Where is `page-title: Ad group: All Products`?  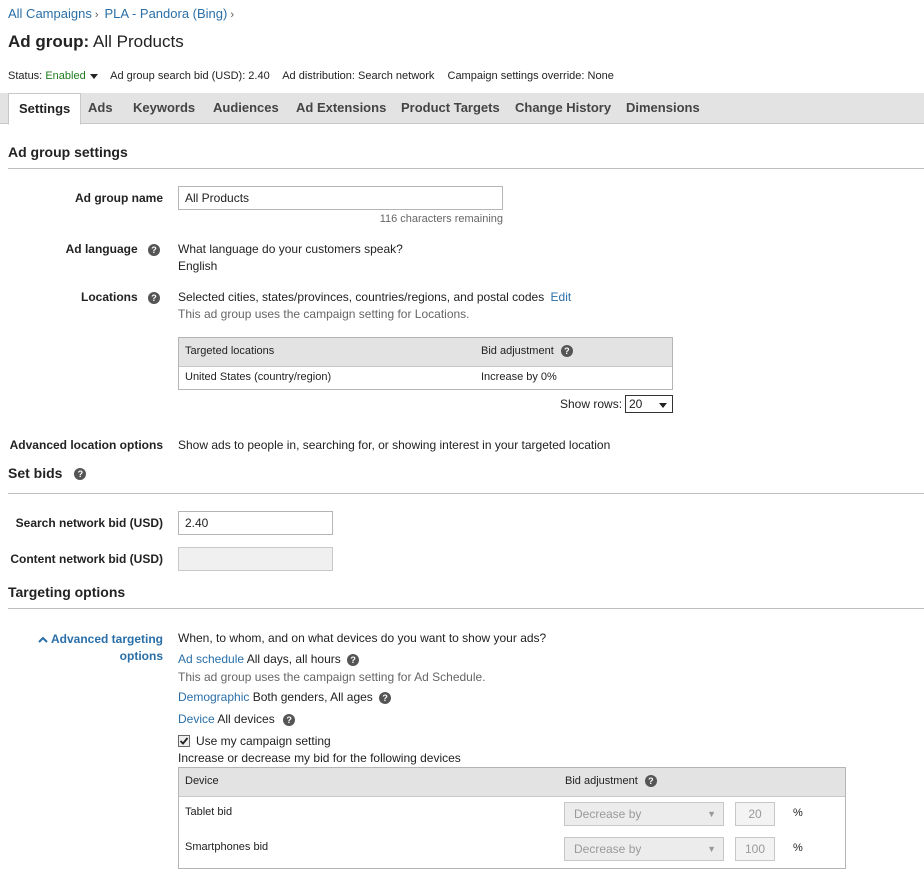
page-title: Ad group: All Products is located at coordinates (96, 42).